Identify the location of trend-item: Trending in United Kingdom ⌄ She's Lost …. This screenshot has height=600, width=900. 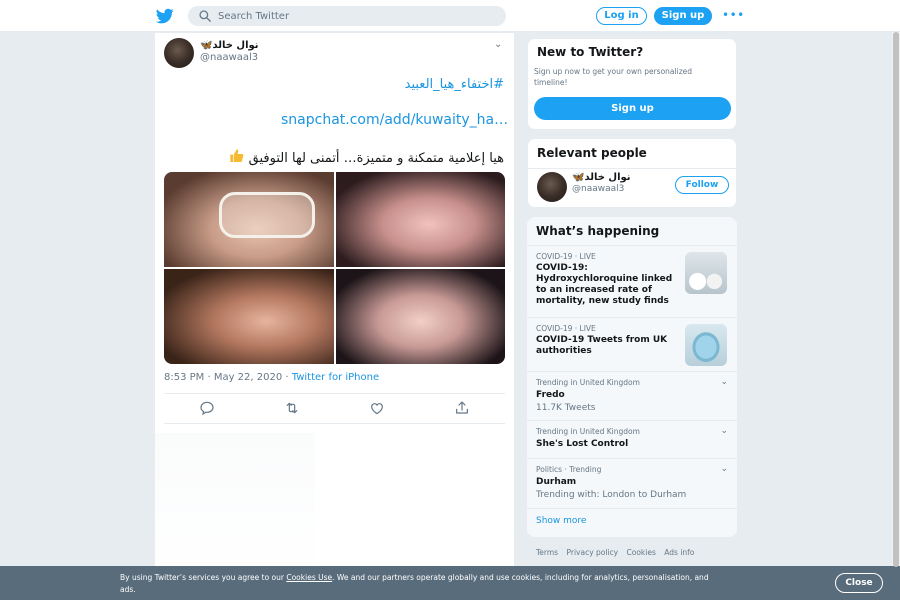
(632, 439).